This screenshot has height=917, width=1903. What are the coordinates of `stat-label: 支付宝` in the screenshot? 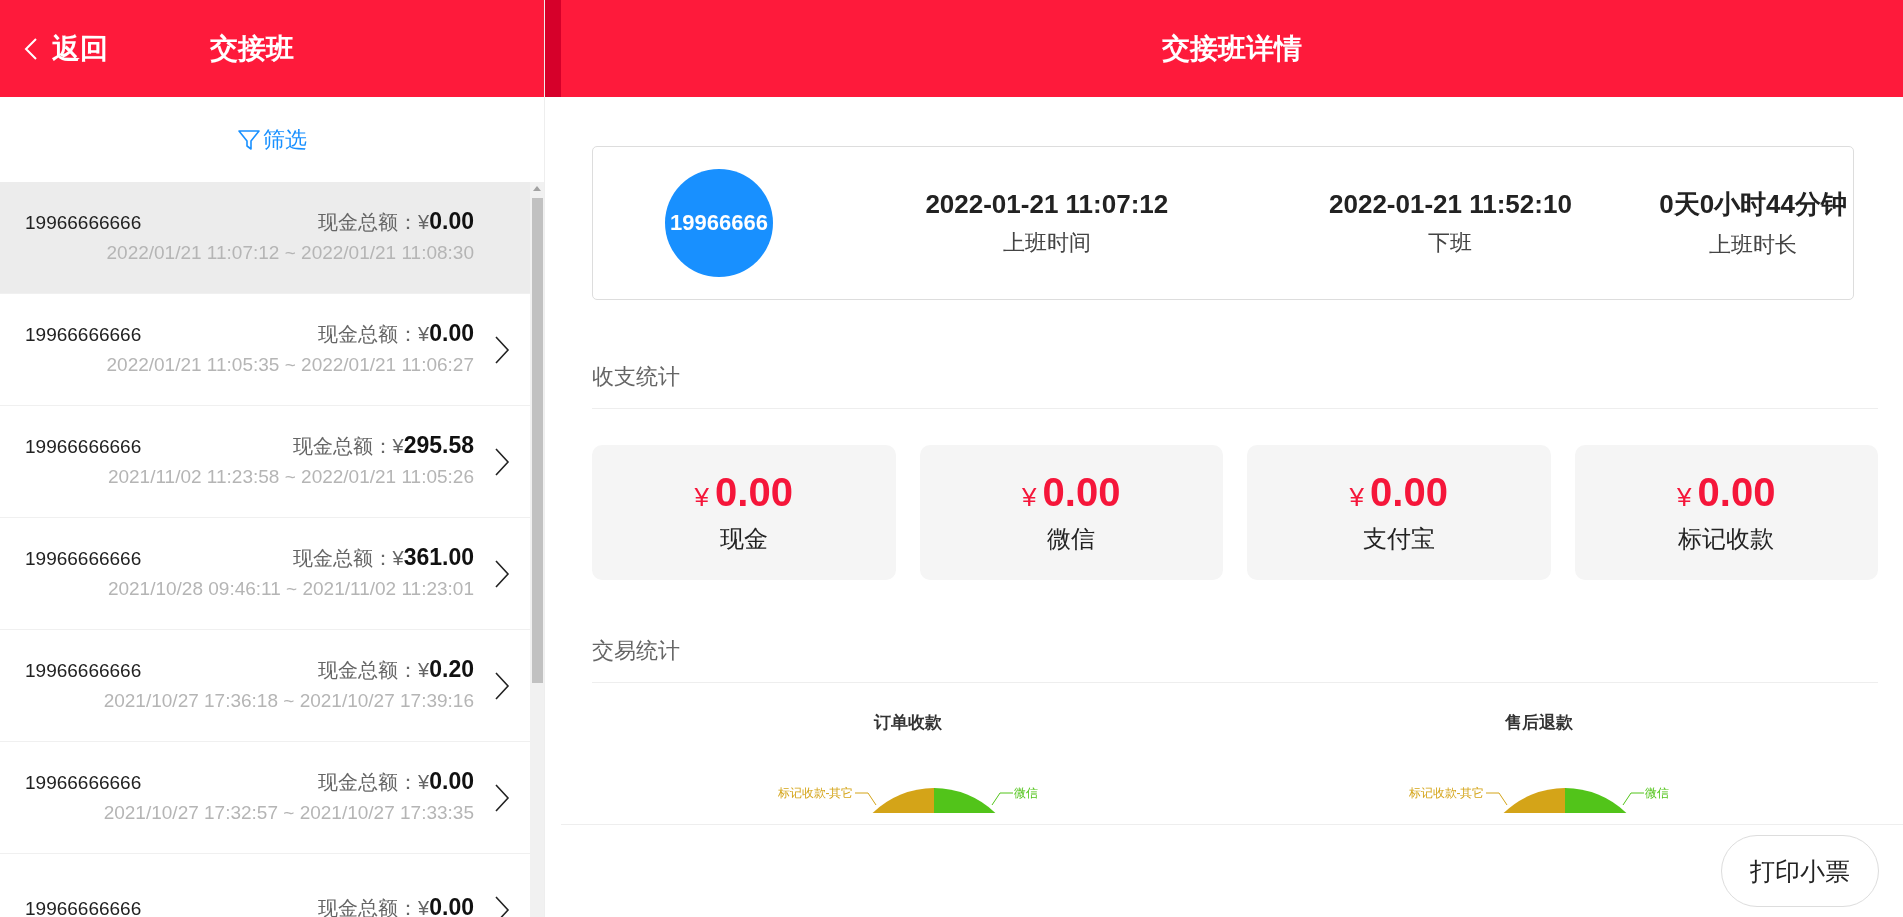 It's located at (1398, 539).